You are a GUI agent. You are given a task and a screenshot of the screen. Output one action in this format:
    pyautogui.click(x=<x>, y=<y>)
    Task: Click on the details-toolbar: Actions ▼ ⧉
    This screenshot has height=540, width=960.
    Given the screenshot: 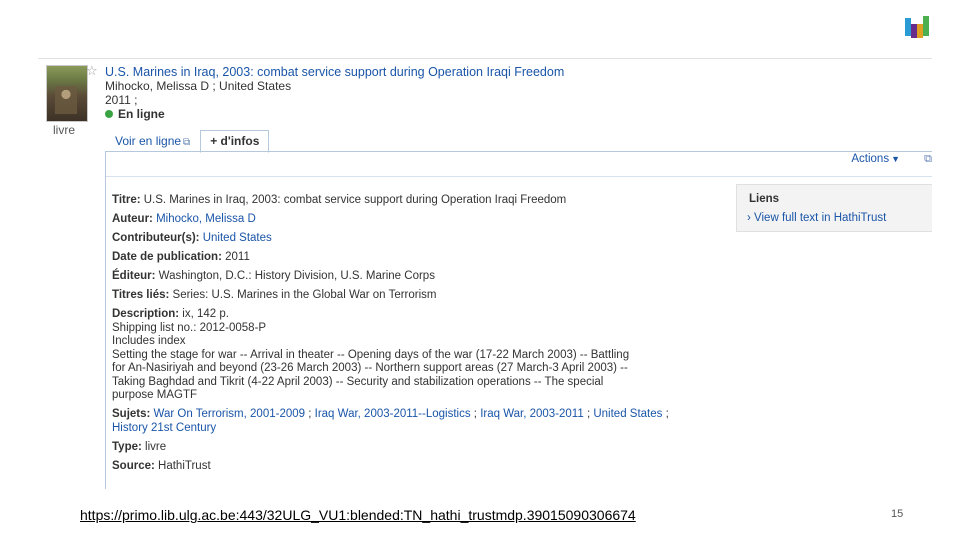 What is the action you would take?
    pyautogui.click(x=519, y=164)
    